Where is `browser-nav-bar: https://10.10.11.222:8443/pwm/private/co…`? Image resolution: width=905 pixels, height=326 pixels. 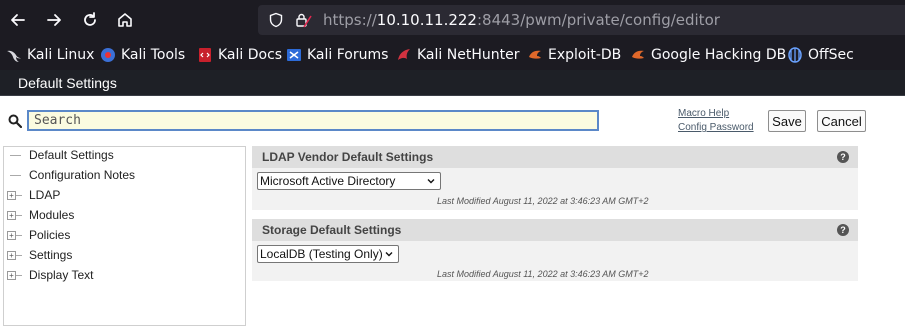
browser-nav-bar: https://10.10.11.222:8443/pwm/private/co… is located at coordinates (452, 20).